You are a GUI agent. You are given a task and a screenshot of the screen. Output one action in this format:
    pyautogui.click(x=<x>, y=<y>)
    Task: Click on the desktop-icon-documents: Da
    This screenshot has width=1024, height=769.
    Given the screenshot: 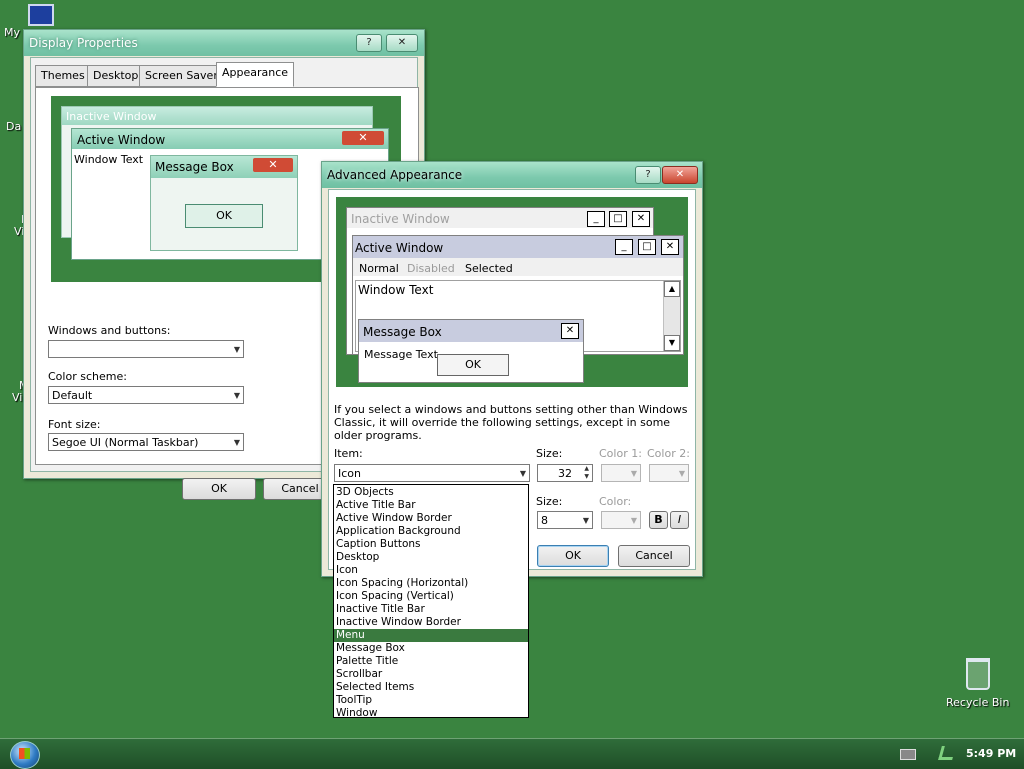 What is the action you would take?
    pyautogui.click(x=13, y=126)
    